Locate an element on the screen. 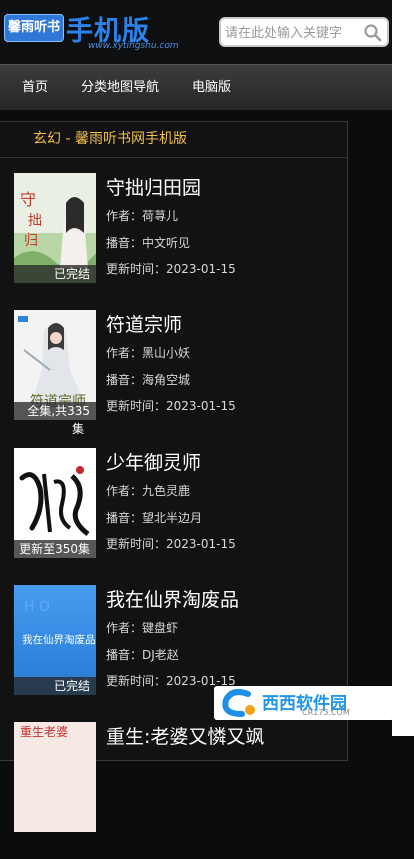 This screenshot has width=414, height=859. svg-text: 拙 is located at coordinates (35, 221).